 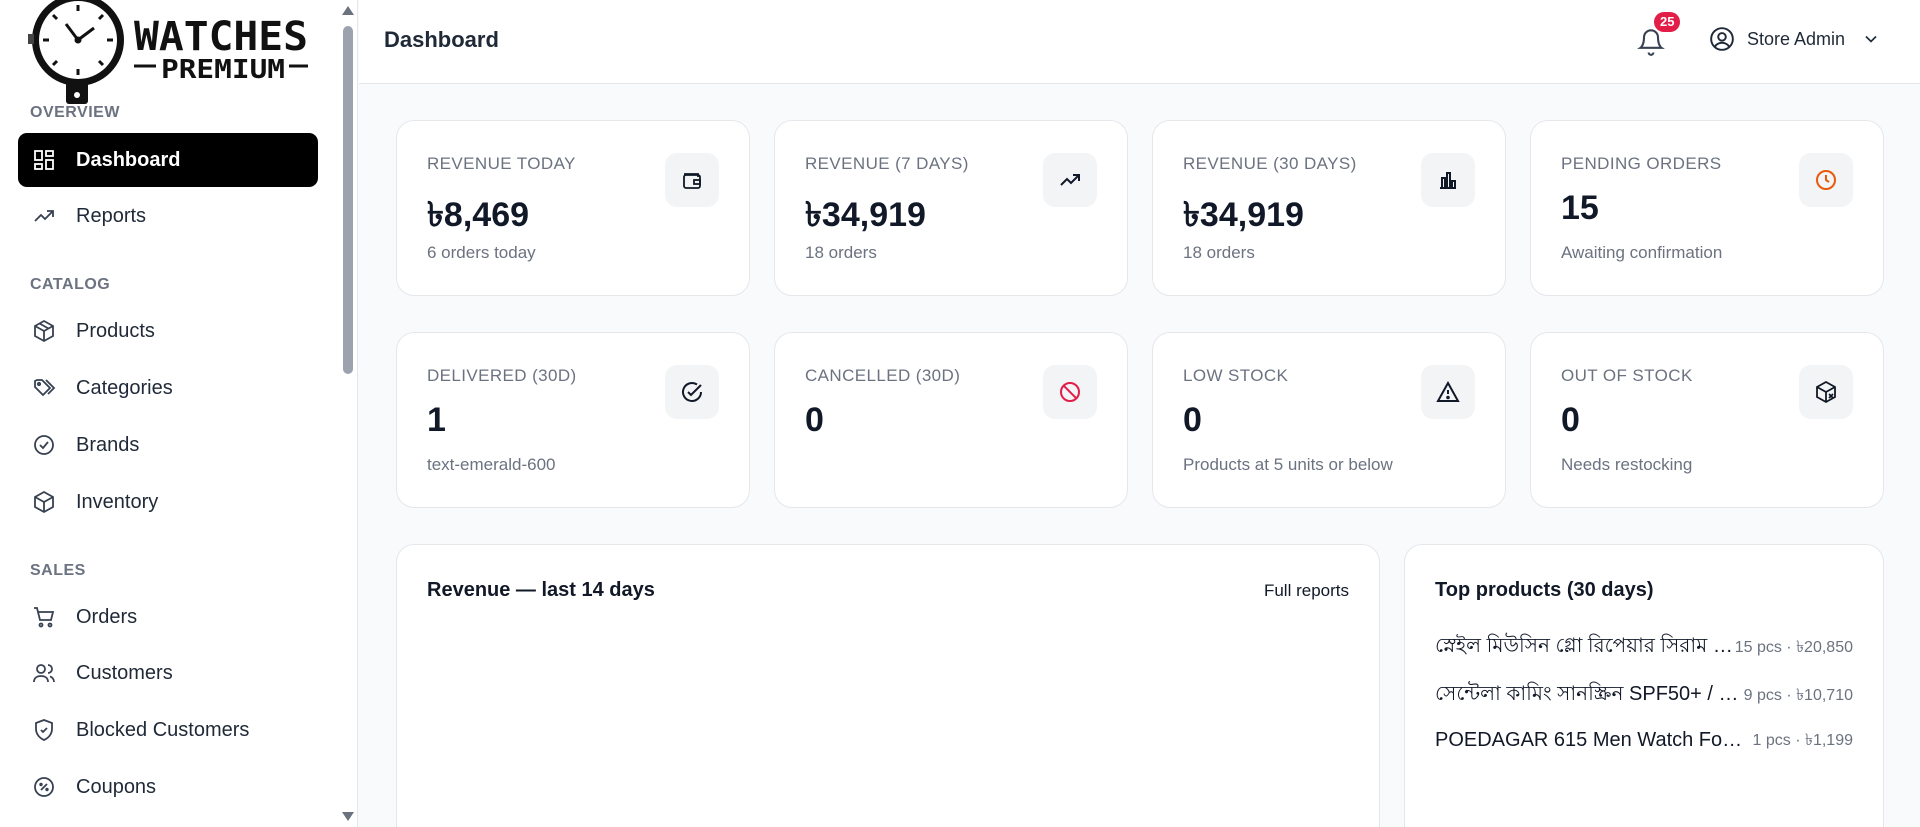 What do you see at coordinates (1306, 591) in the screenshot?
I see `full-reports-link: Full reports` at bounding box center [1306, 591].